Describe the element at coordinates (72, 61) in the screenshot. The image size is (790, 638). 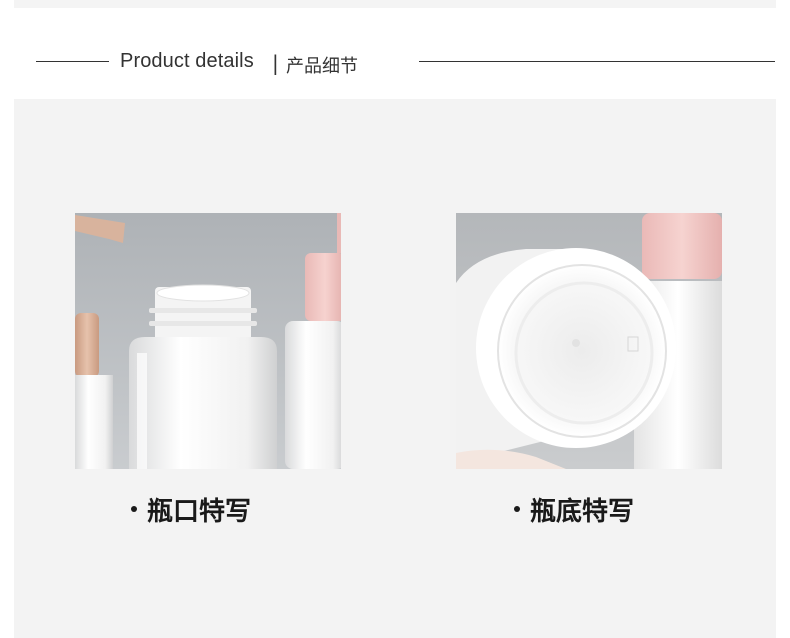
I see `header-rule-left` at that location.